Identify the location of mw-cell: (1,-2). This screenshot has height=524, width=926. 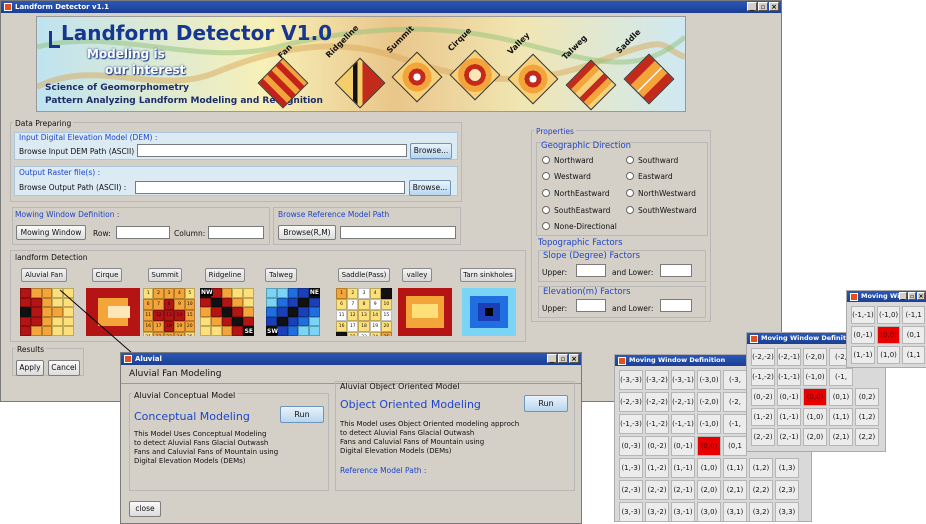
(657, 468).